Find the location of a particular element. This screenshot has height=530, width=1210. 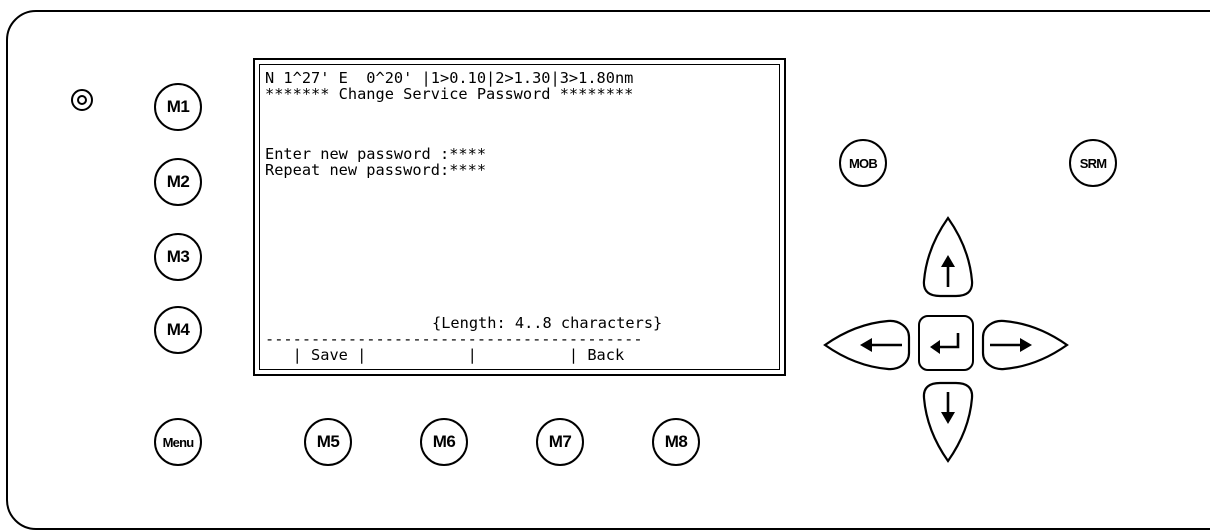

arrow-left-icon is located at coordinates (867, 345).